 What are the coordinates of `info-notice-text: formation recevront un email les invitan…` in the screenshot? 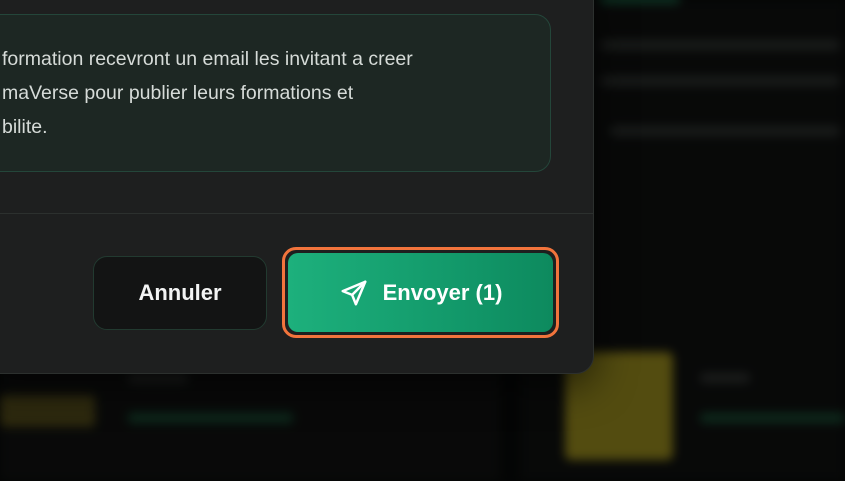 It's located at (207, 93).